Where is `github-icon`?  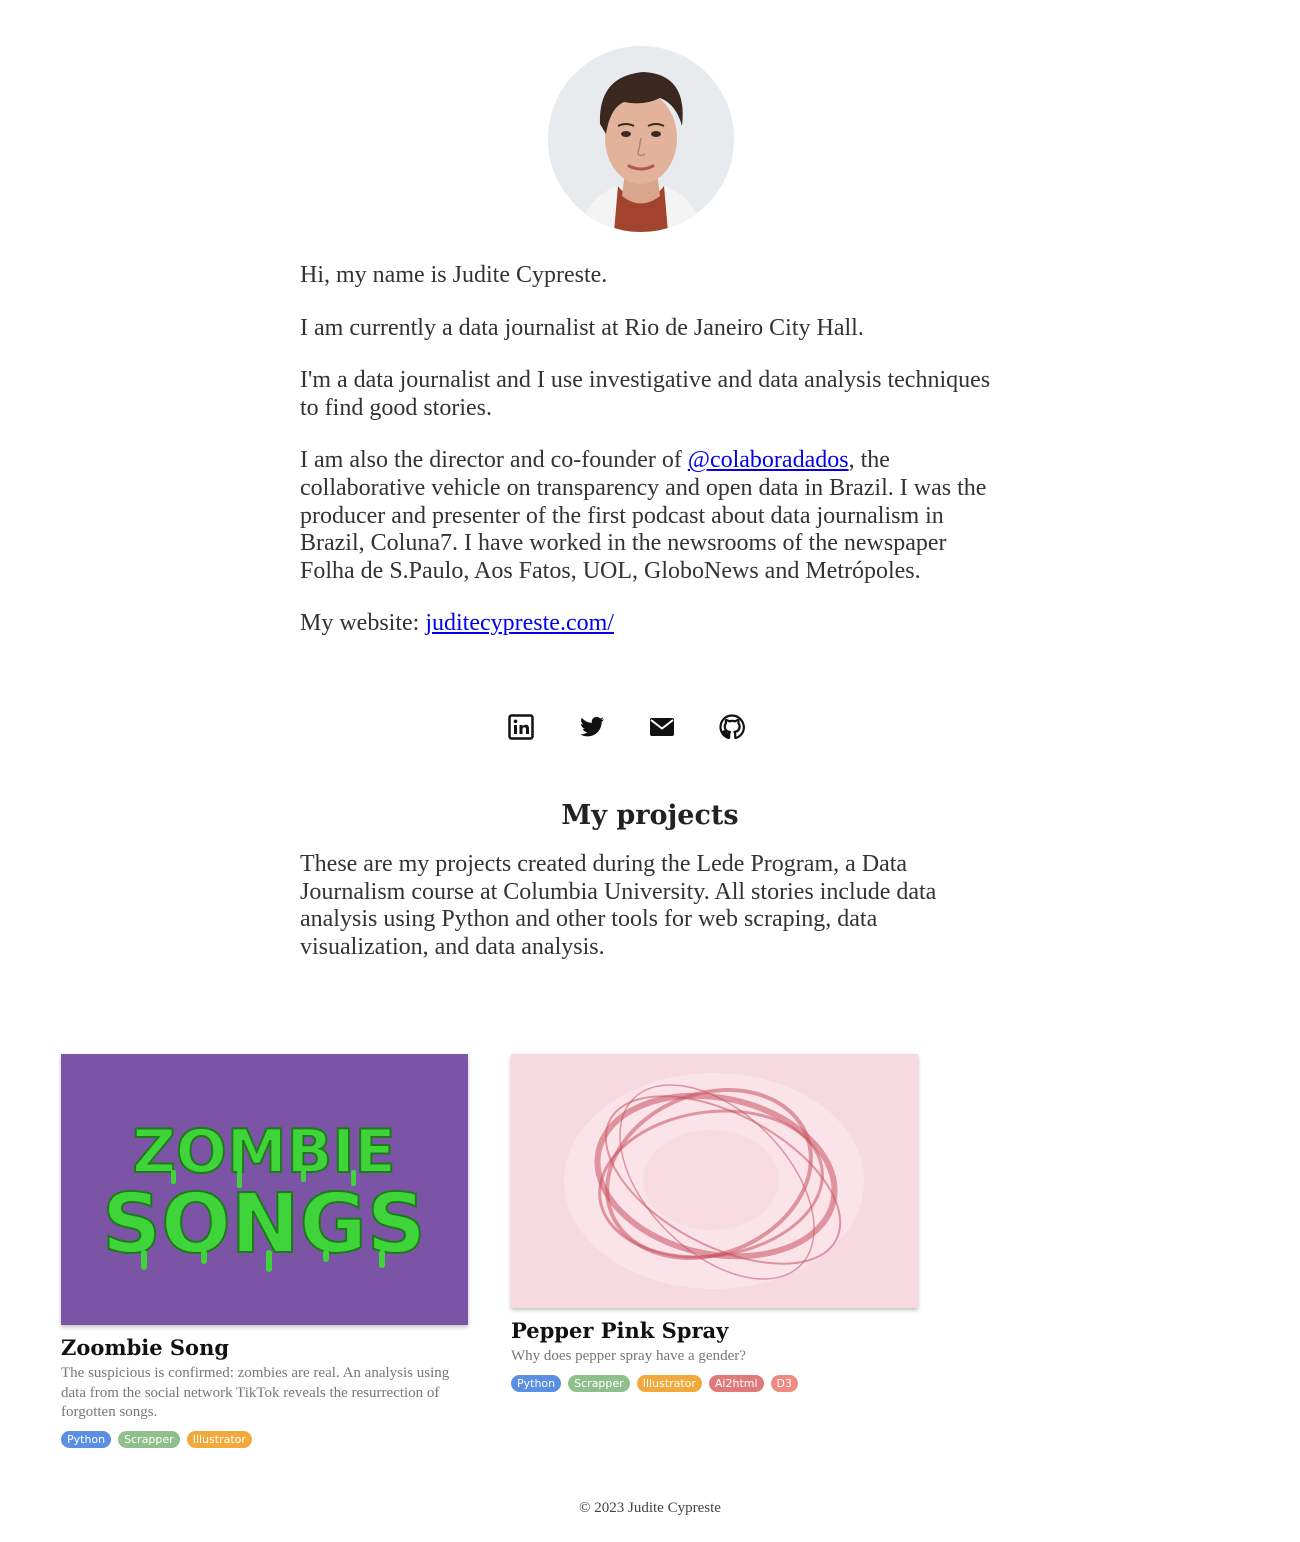 github-icon is located at coordinates (732, 727).